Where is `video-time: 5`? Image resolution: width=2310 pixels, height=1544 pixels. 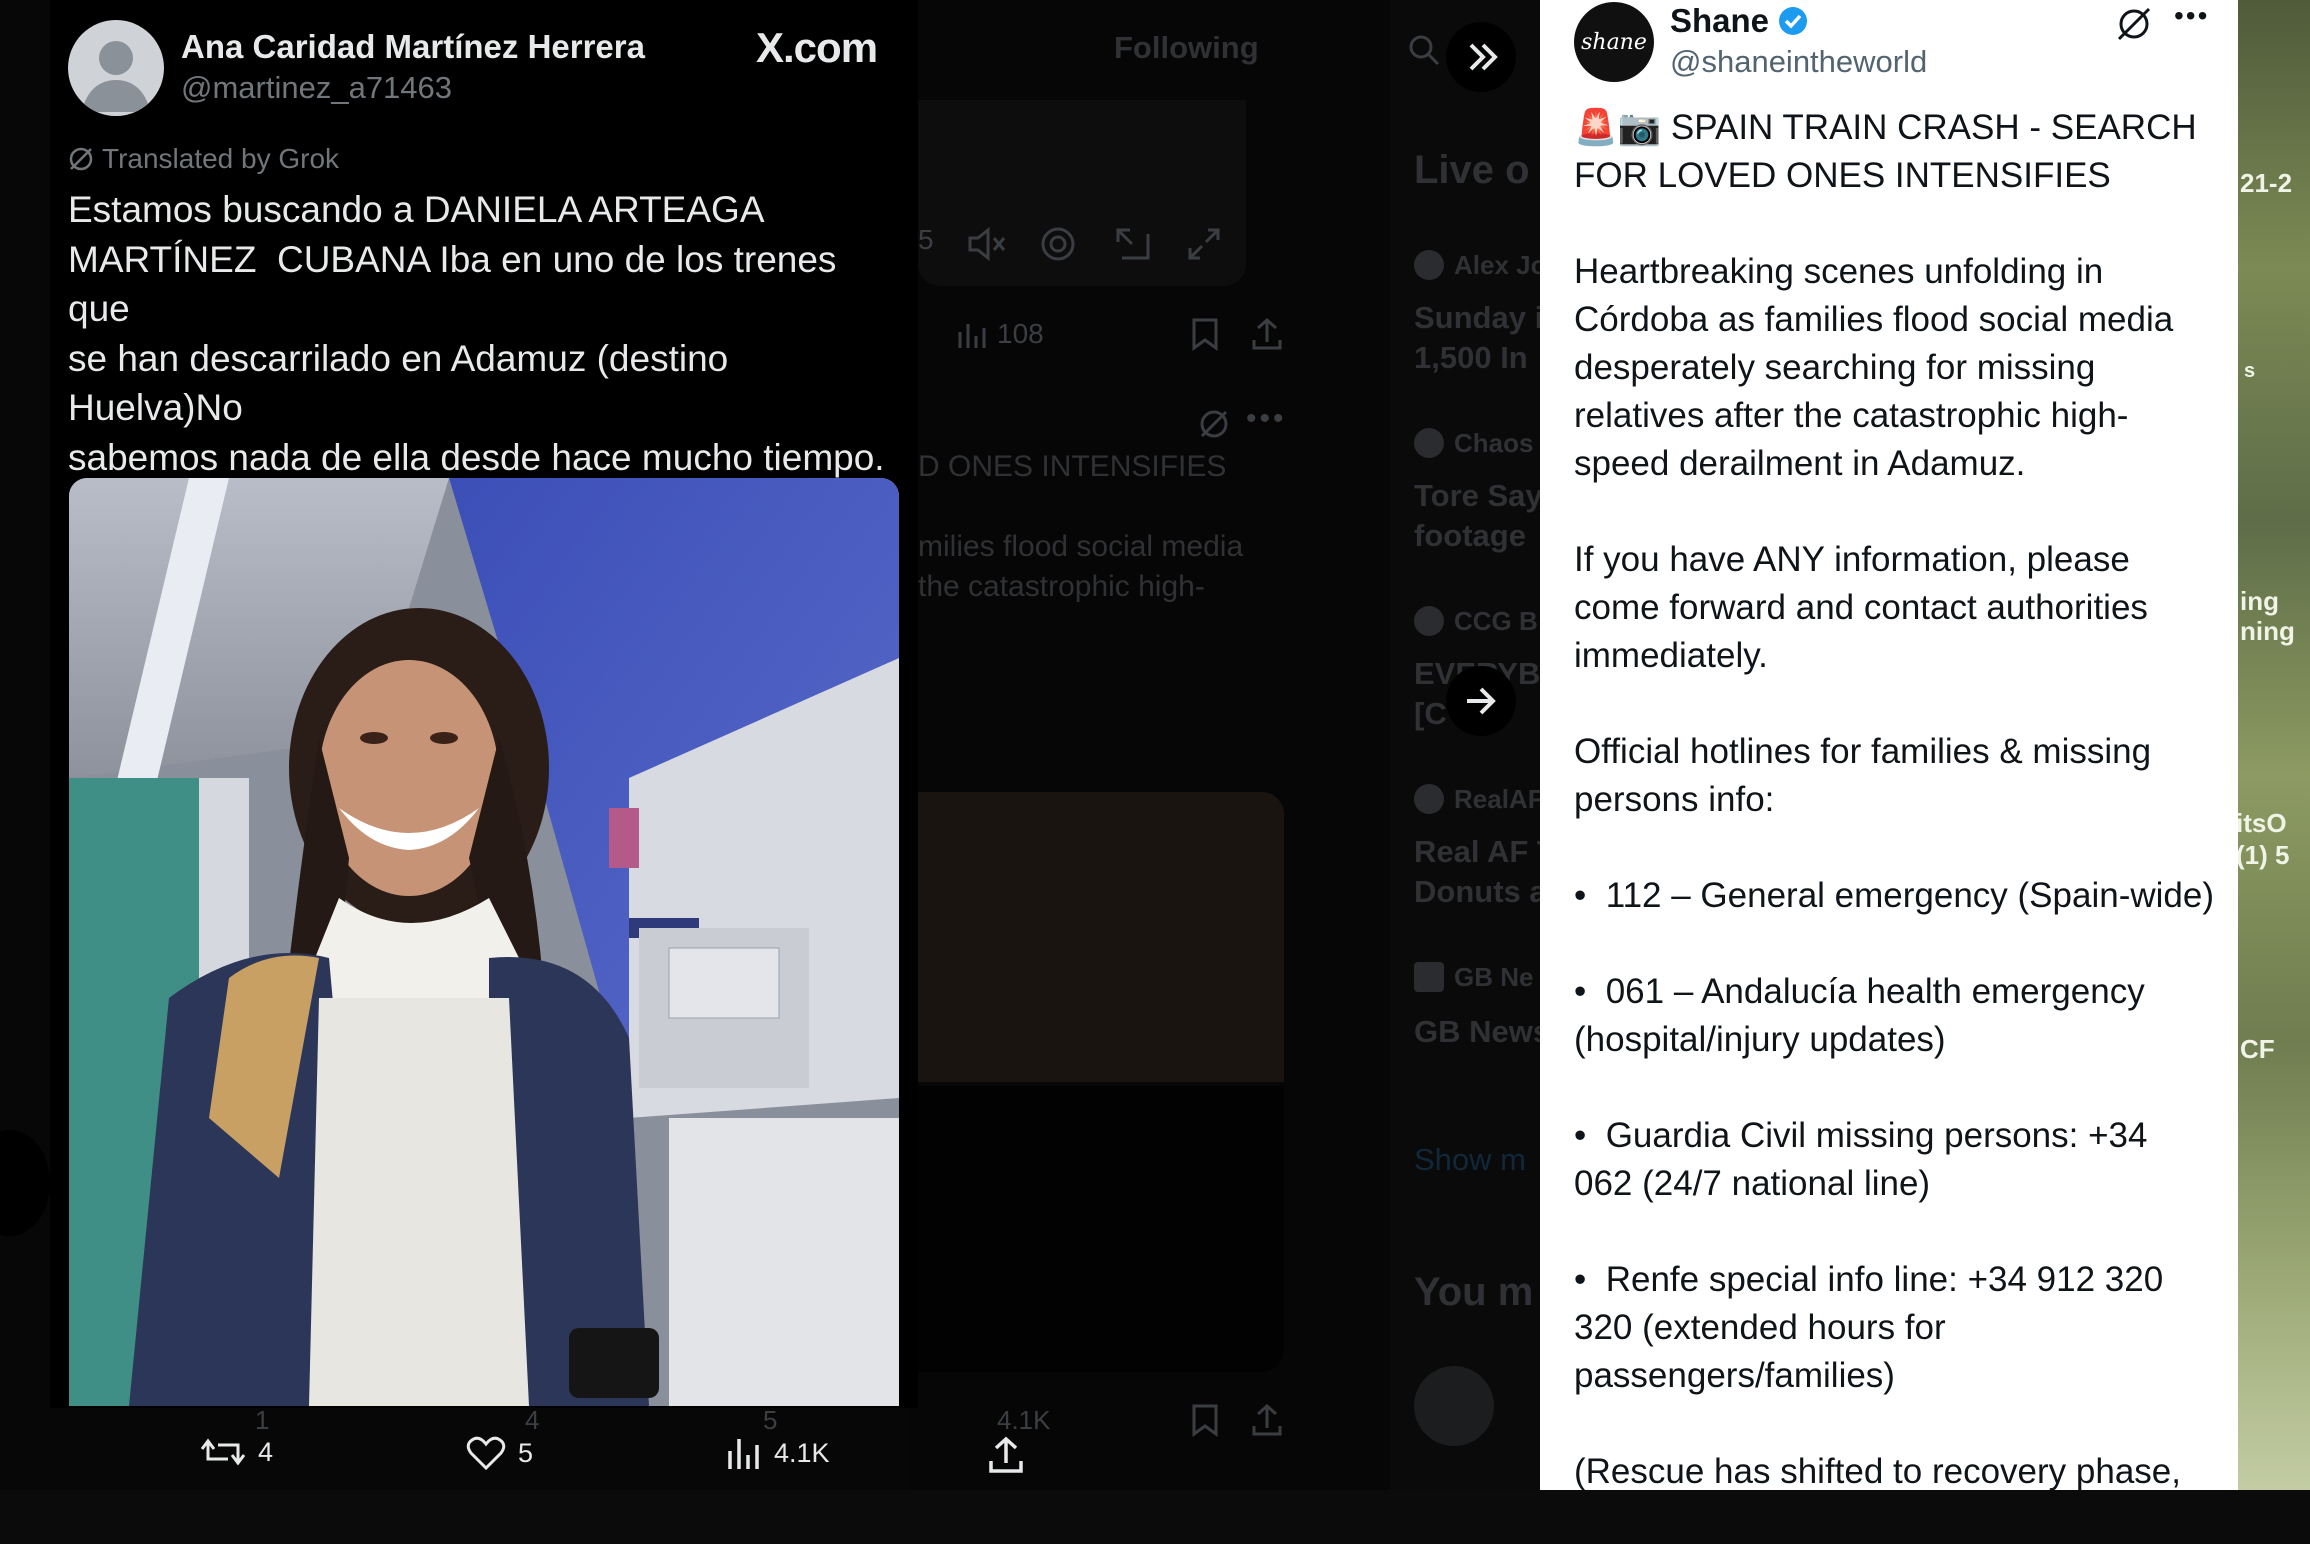 video-time: 5 is located at coordinates (926, 239).